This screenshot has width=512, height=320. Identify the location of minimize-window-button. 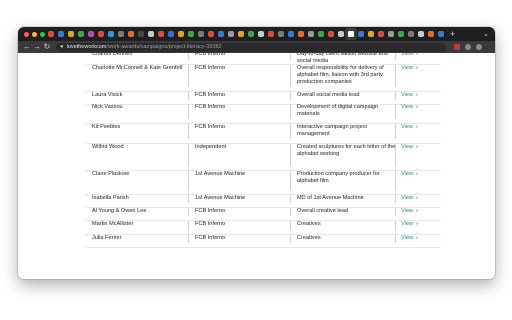
(34, 34).